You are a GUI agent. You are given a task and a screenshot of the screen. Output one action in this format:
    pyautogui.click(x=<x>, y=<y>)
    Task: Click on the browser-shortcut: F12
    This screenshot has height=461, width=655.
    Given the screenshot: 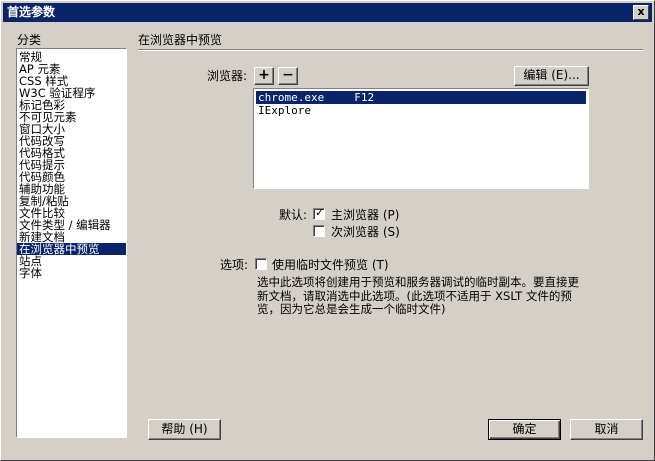 What is the action you would take?
    pyautogui.click(x=364, y=97)
    